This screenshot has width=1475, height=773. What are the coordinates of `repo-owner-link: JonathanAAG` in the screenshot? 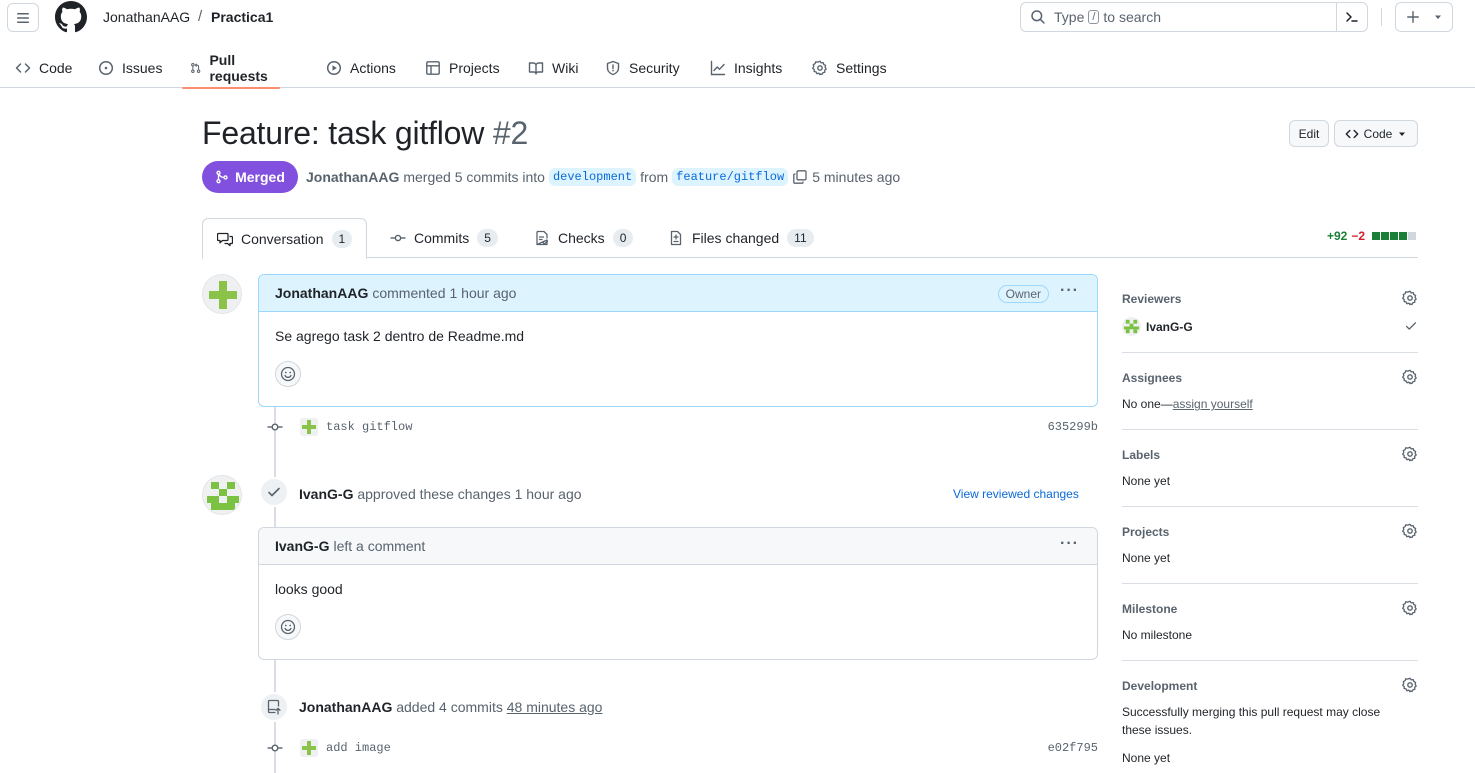 It's located at (146, 17).